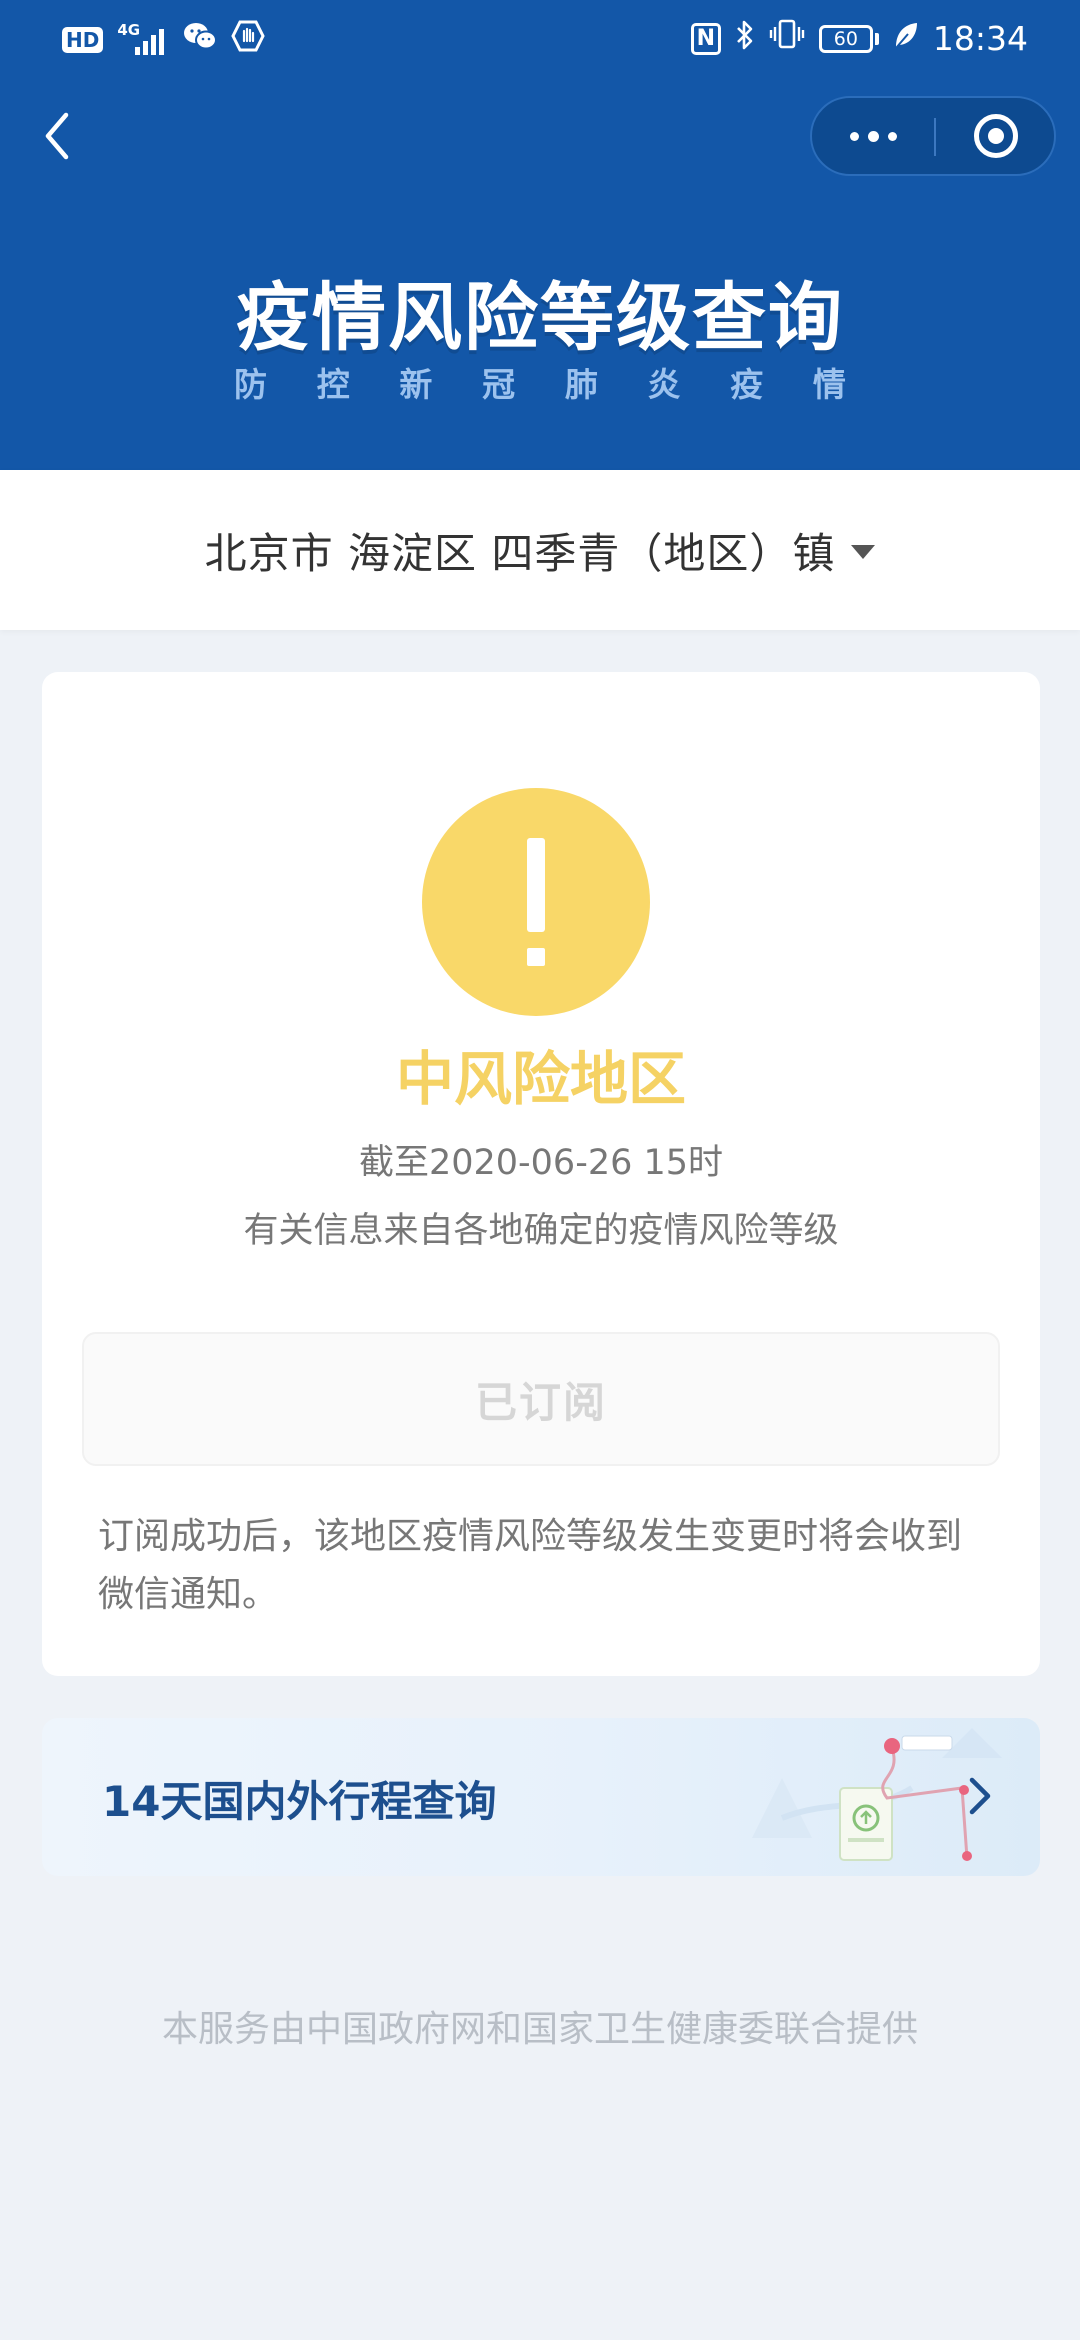  Describe the element at coordinates (83, 40) in the screenshot. I see `hd-badge: HD` at that location.